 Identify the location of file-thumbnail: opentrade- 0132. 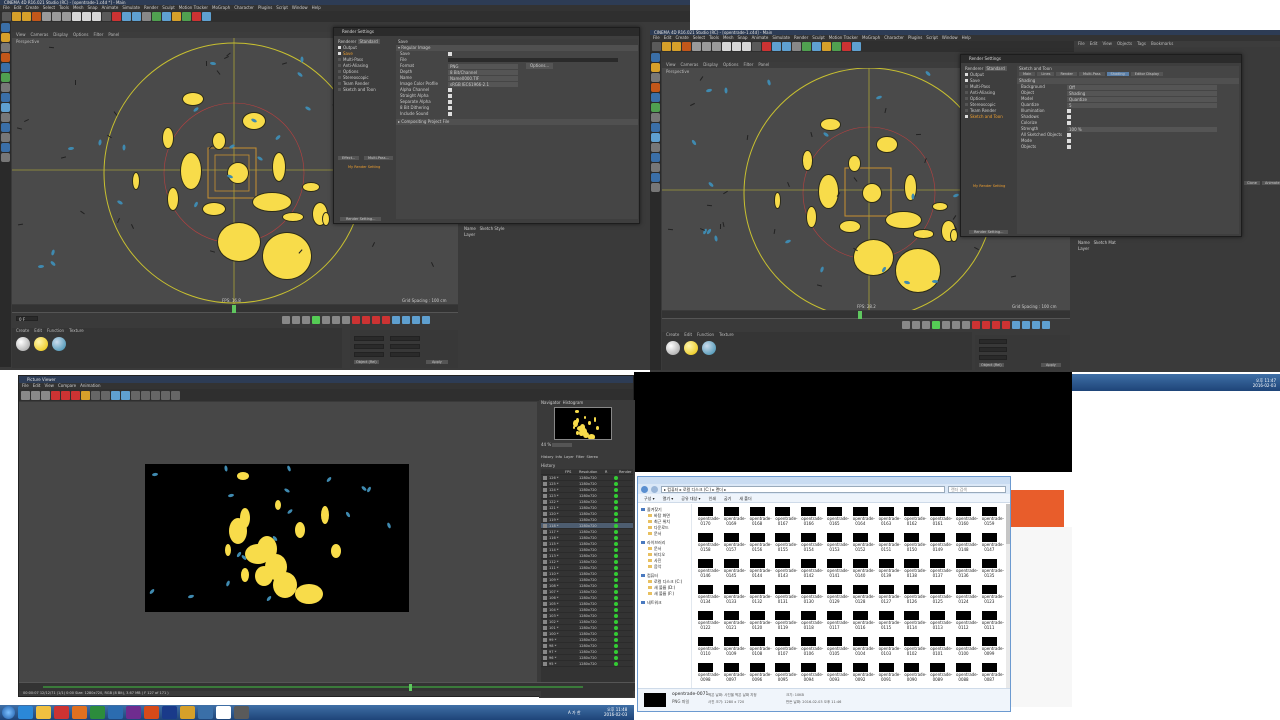
(760, 599).